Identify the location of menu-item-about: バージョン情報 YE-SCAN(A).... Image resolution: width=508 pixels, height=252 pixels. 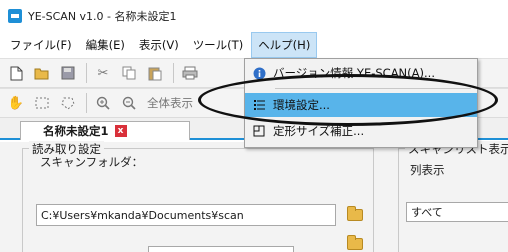
(361, 73).